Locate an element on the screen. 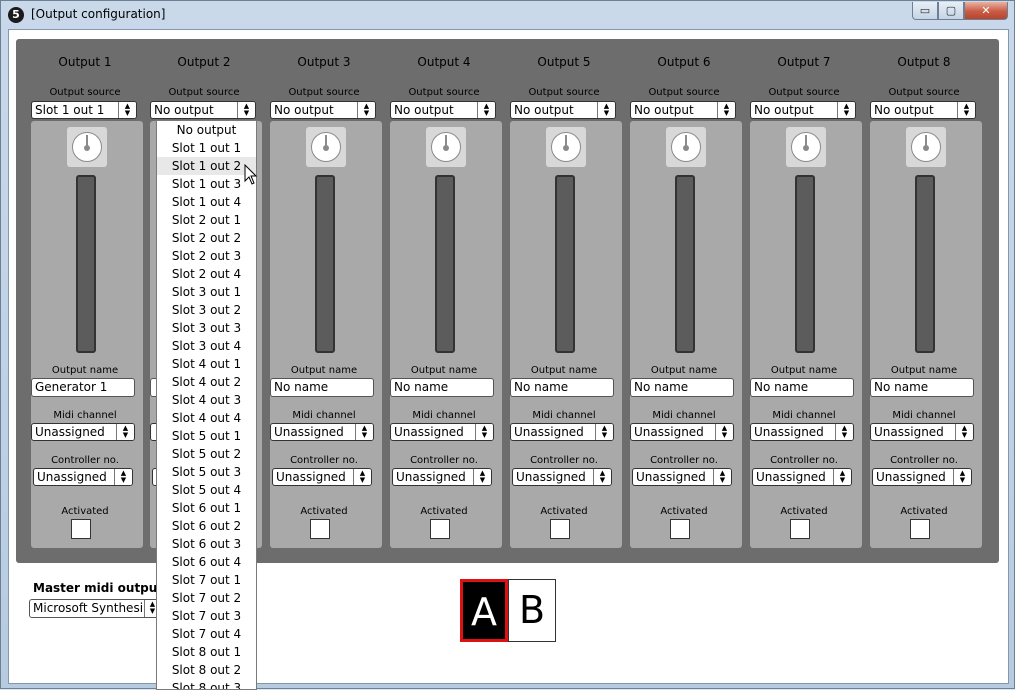 The width and height of the screenshot is (1015, 690). dropdown-option: Slot 2 out 3 is located at coordinates (206, 256).